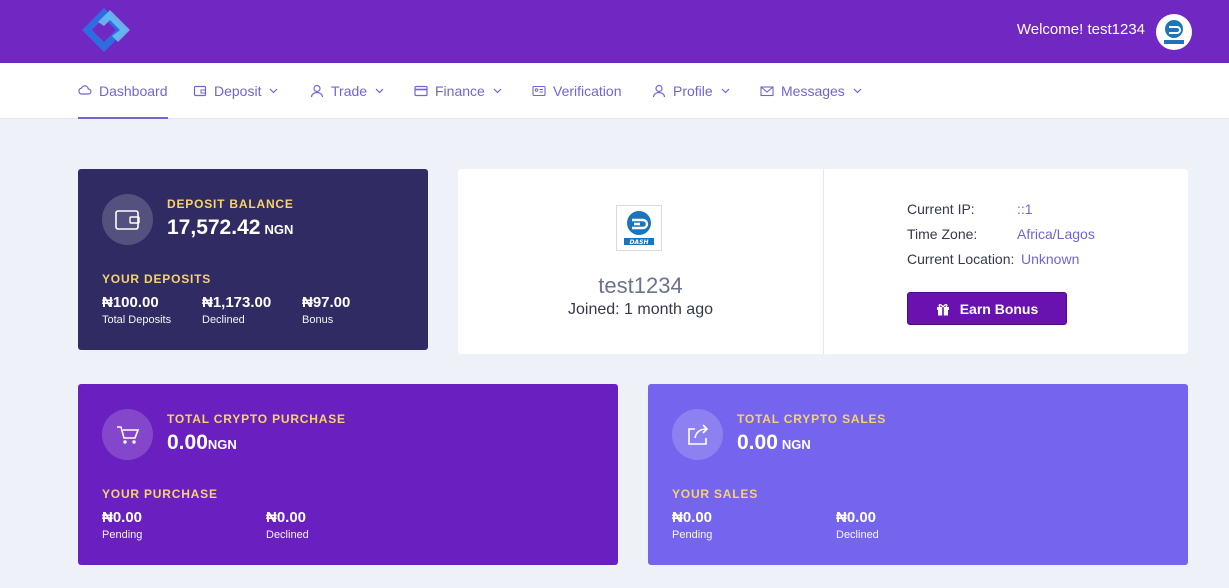 This screenshot has height=588, width=1229. What do you see at coordinates (1050, 259) in the screenshot?
I see `location-value: Unknown` at bounding box center [1050, 259].